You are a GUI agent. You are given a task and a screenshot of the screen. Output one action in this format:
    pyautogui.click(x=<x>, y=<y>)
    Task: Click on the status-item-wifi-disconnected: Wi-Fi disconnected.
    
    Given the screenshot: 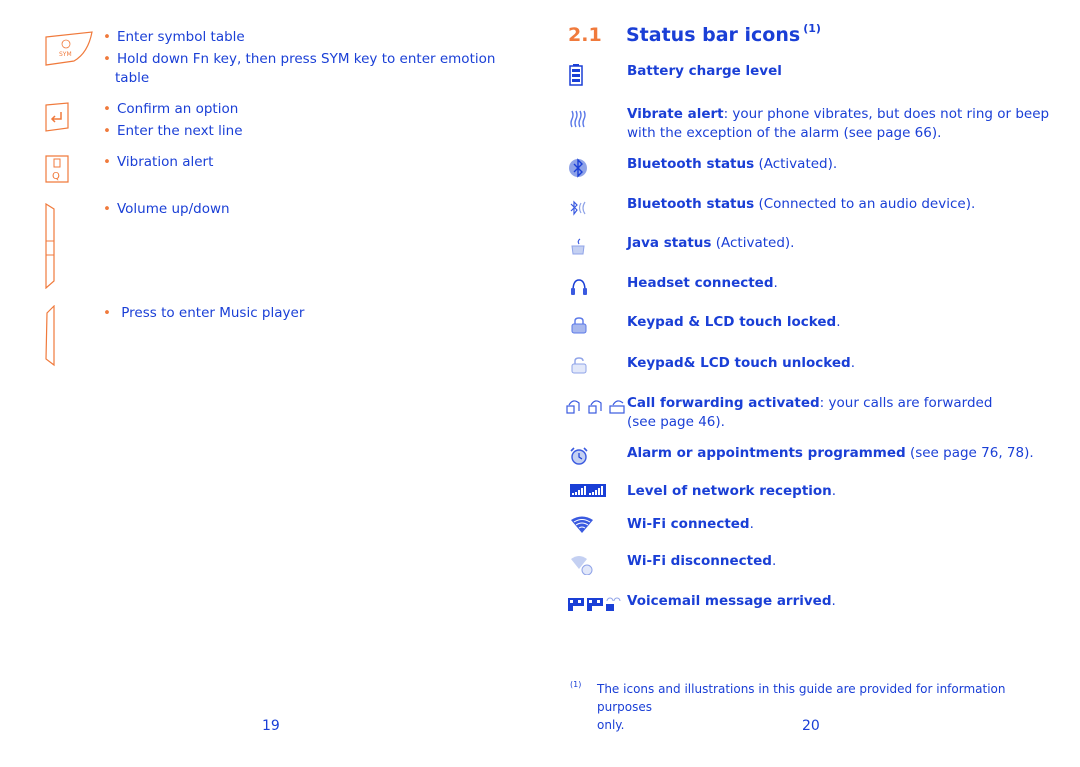 What is the action you would take?
    pyautogui.click(x=702, y=561)
    